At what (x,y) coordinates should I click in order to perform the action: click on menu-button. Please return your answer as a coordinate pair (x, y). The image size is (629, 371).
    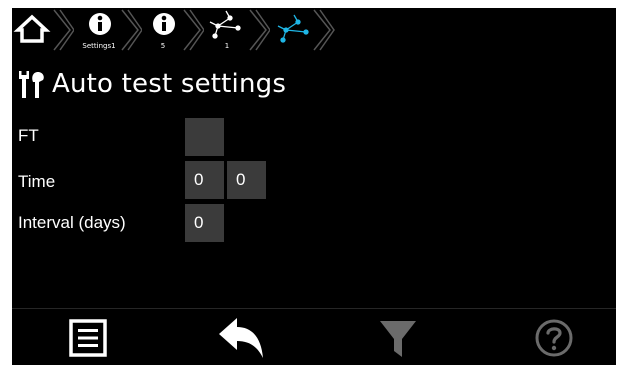
    Looking at the image, I should click on (88, 337).